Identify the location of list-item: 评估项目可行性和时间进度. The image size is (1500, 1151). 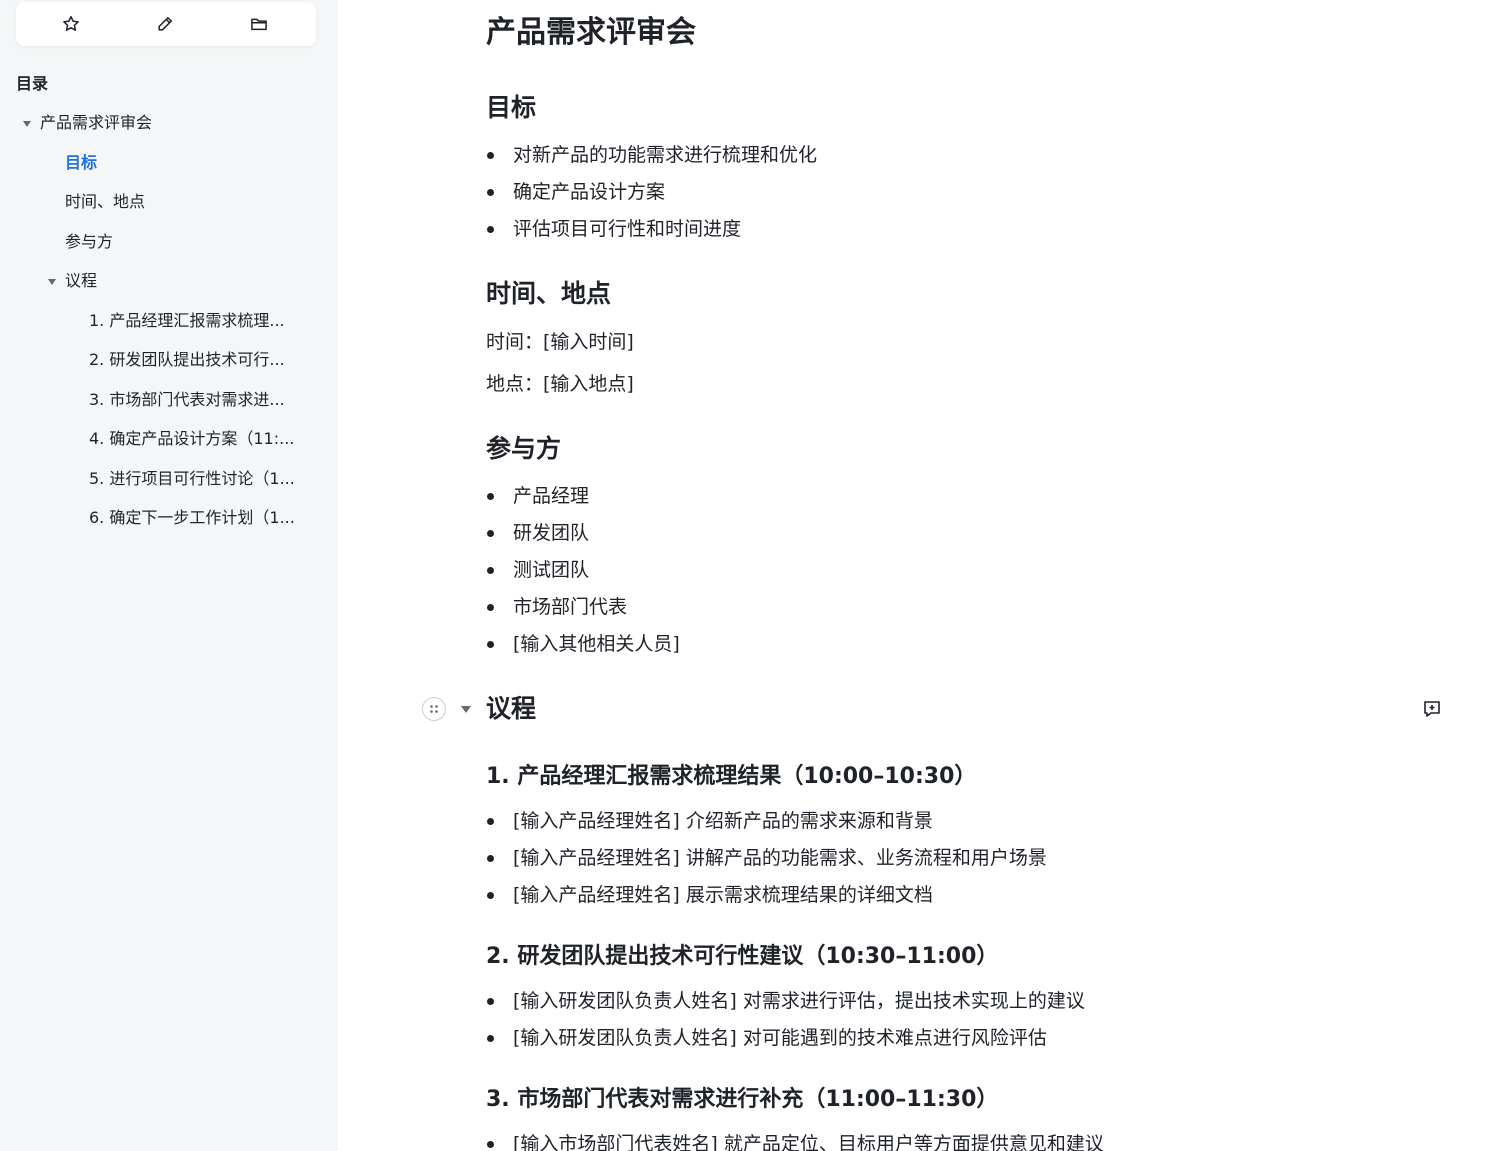
(613, 229).